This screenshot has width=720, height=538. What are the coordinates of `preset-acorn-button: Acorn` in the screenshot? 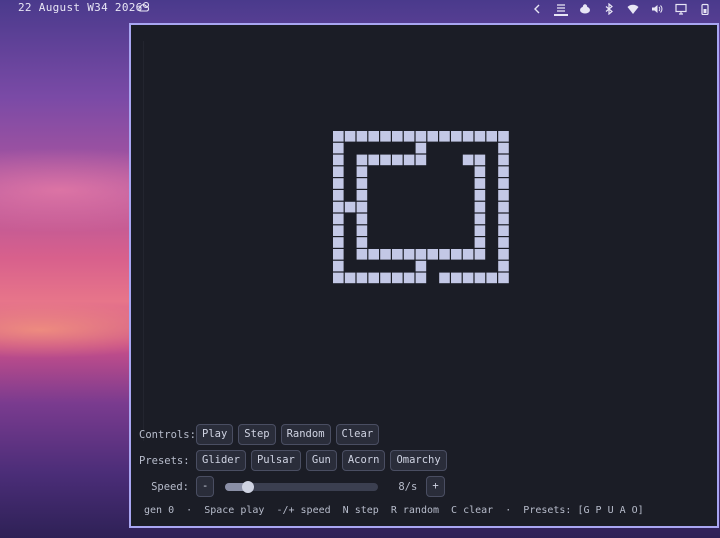 It's located at (363, 460).